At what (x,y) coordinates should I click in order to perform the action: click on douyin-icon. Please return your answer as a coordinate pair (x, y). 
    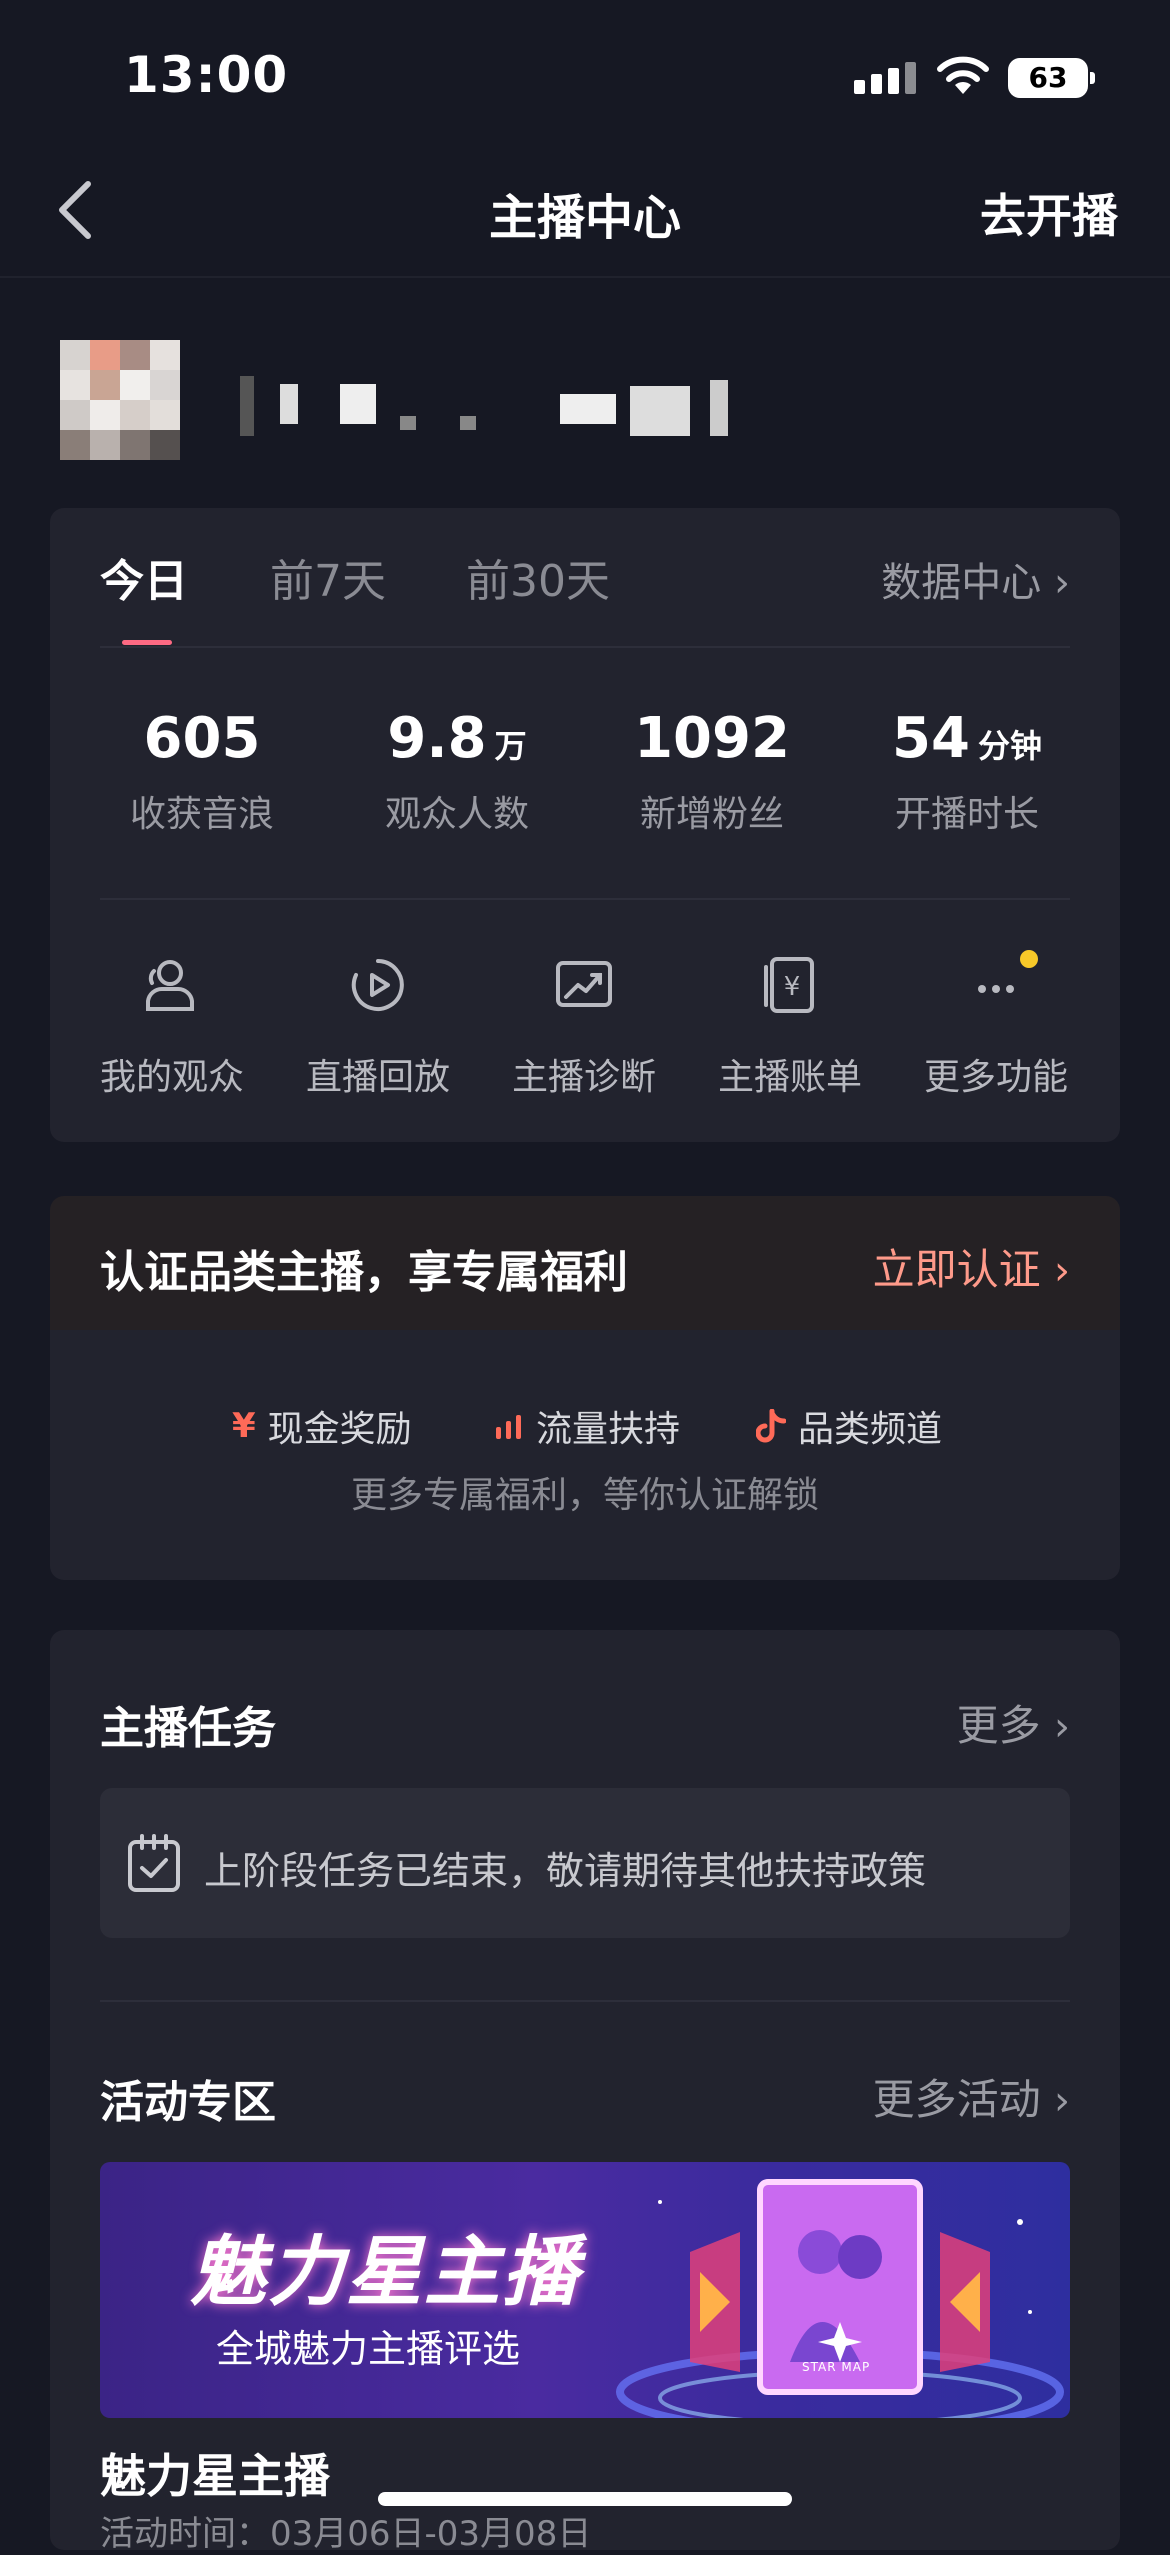
    Looking at the image, I should click on (771, 1426).